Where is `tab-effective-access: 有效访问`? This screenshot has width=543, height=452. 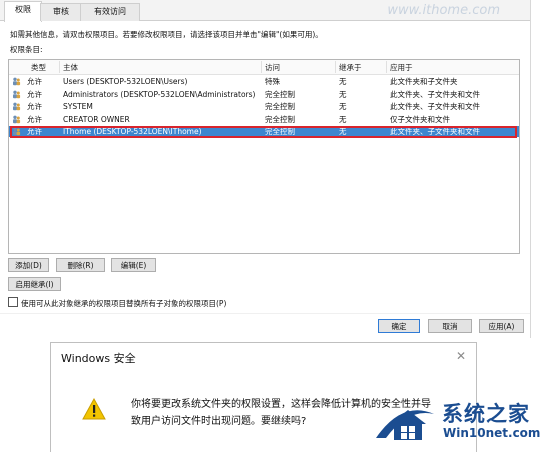
tab-effective-access: 有效访问 is located at coordinates (110, 12).